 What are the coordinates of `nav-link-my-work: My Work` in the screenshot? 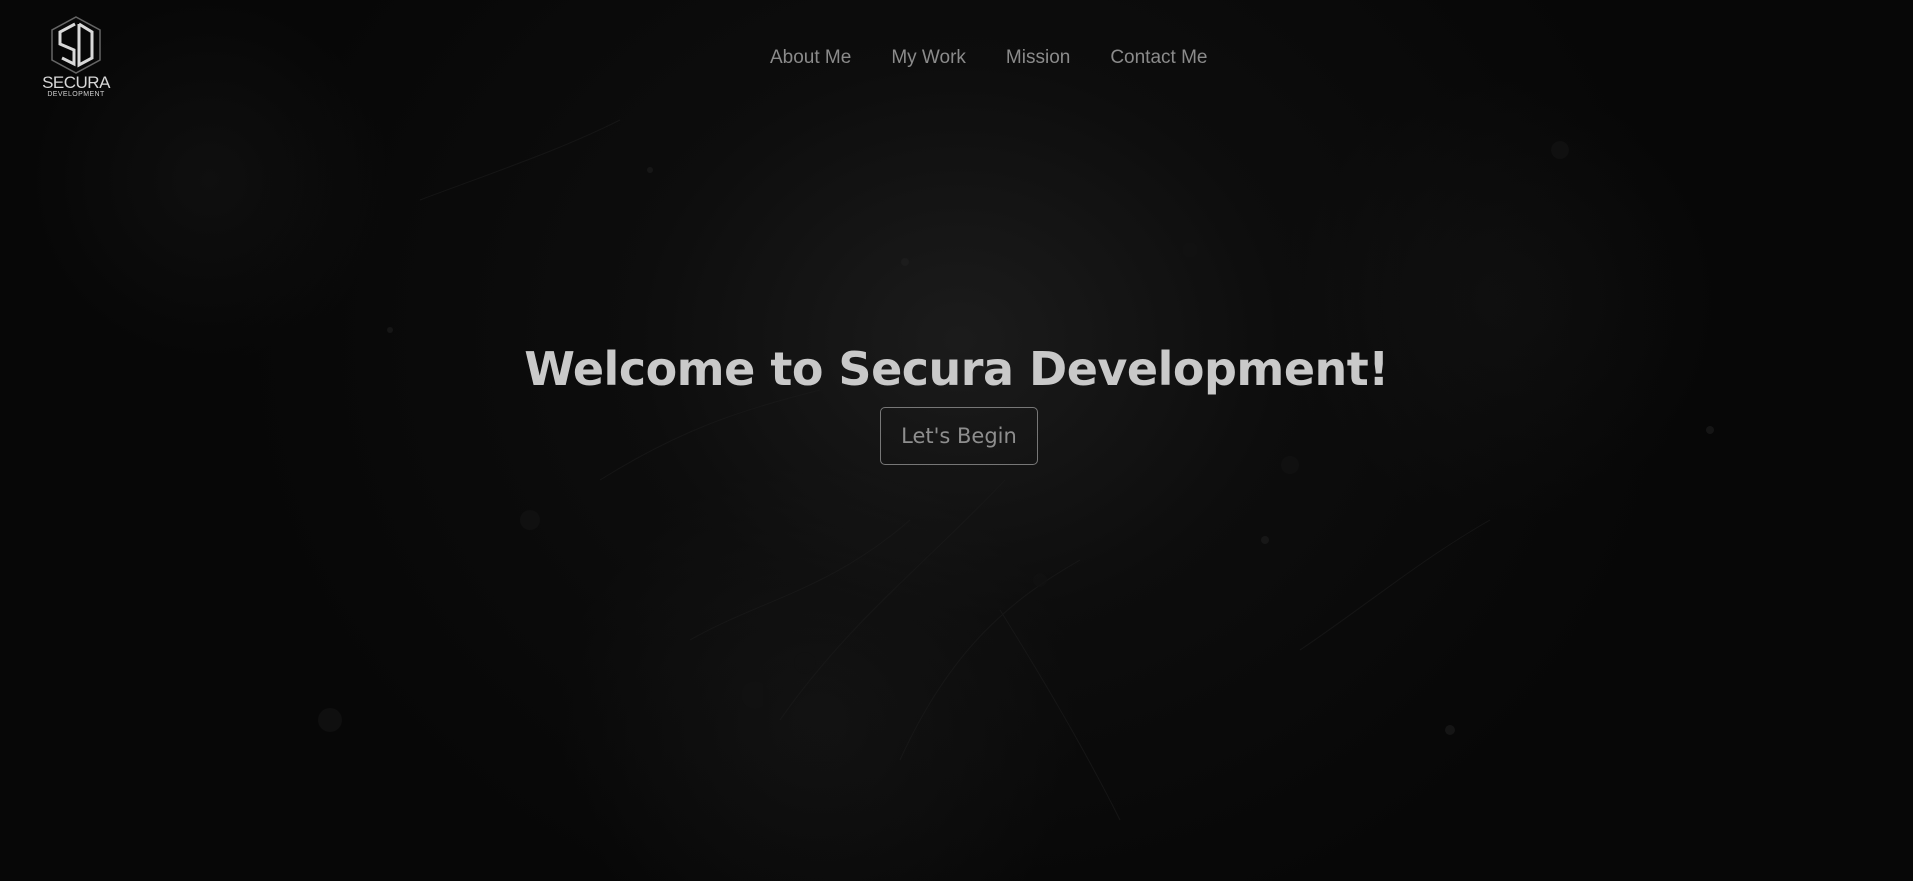 It's located at (928, 58).